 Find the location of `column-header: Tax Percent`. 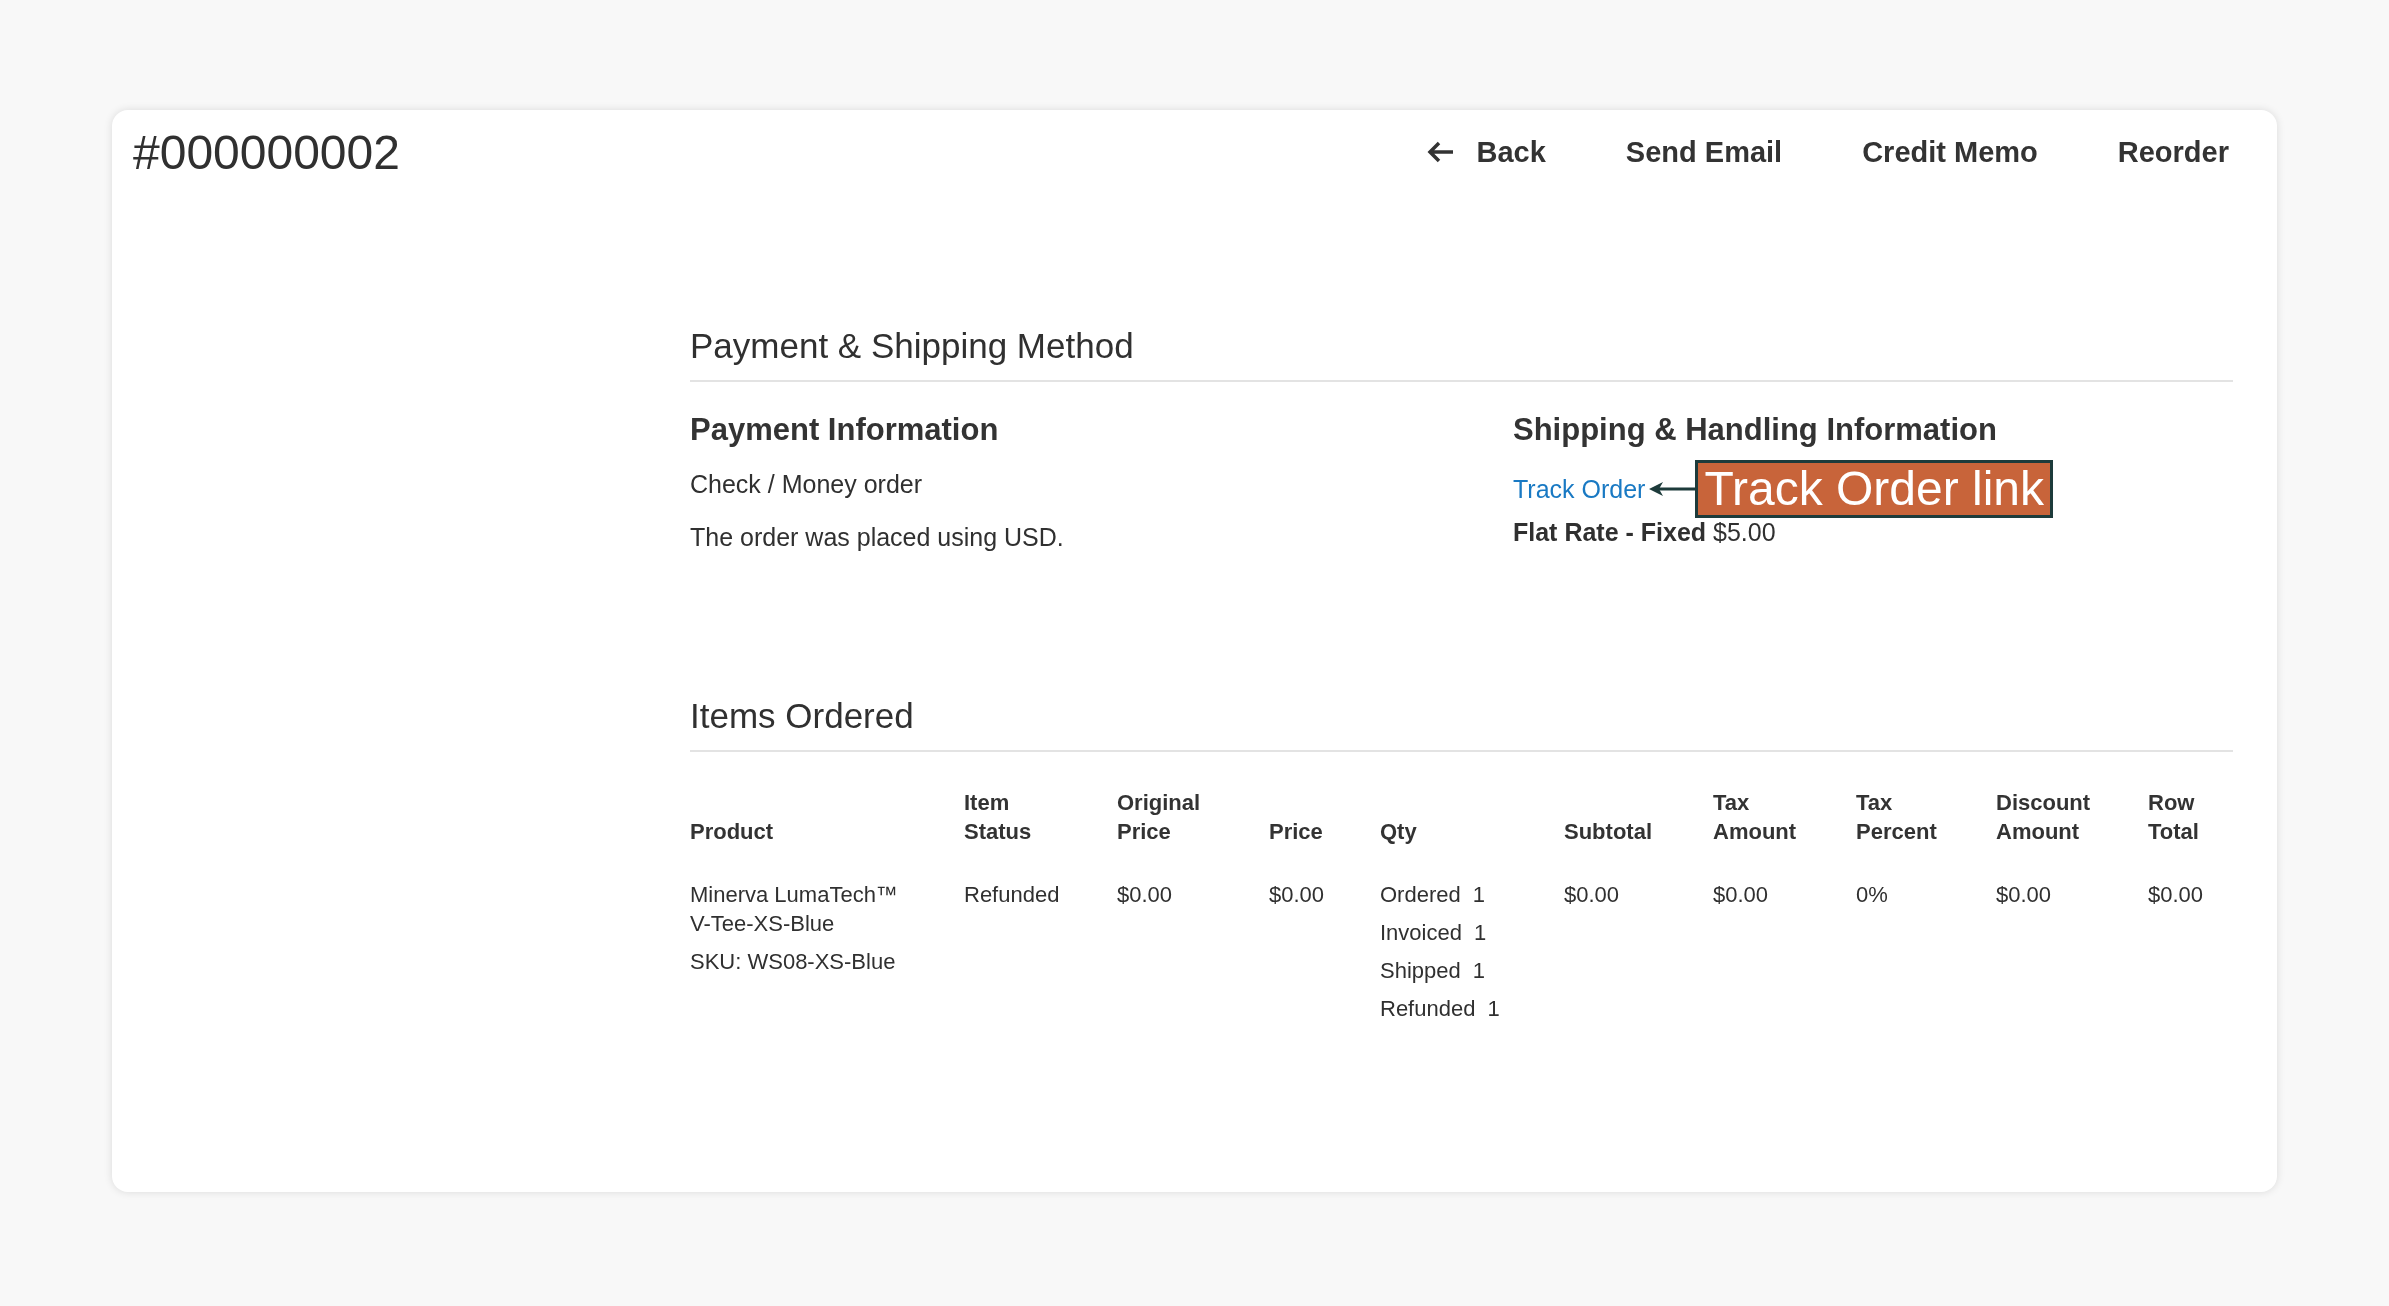

column-header: Tax Percent is located at coordinates (1896, 817).